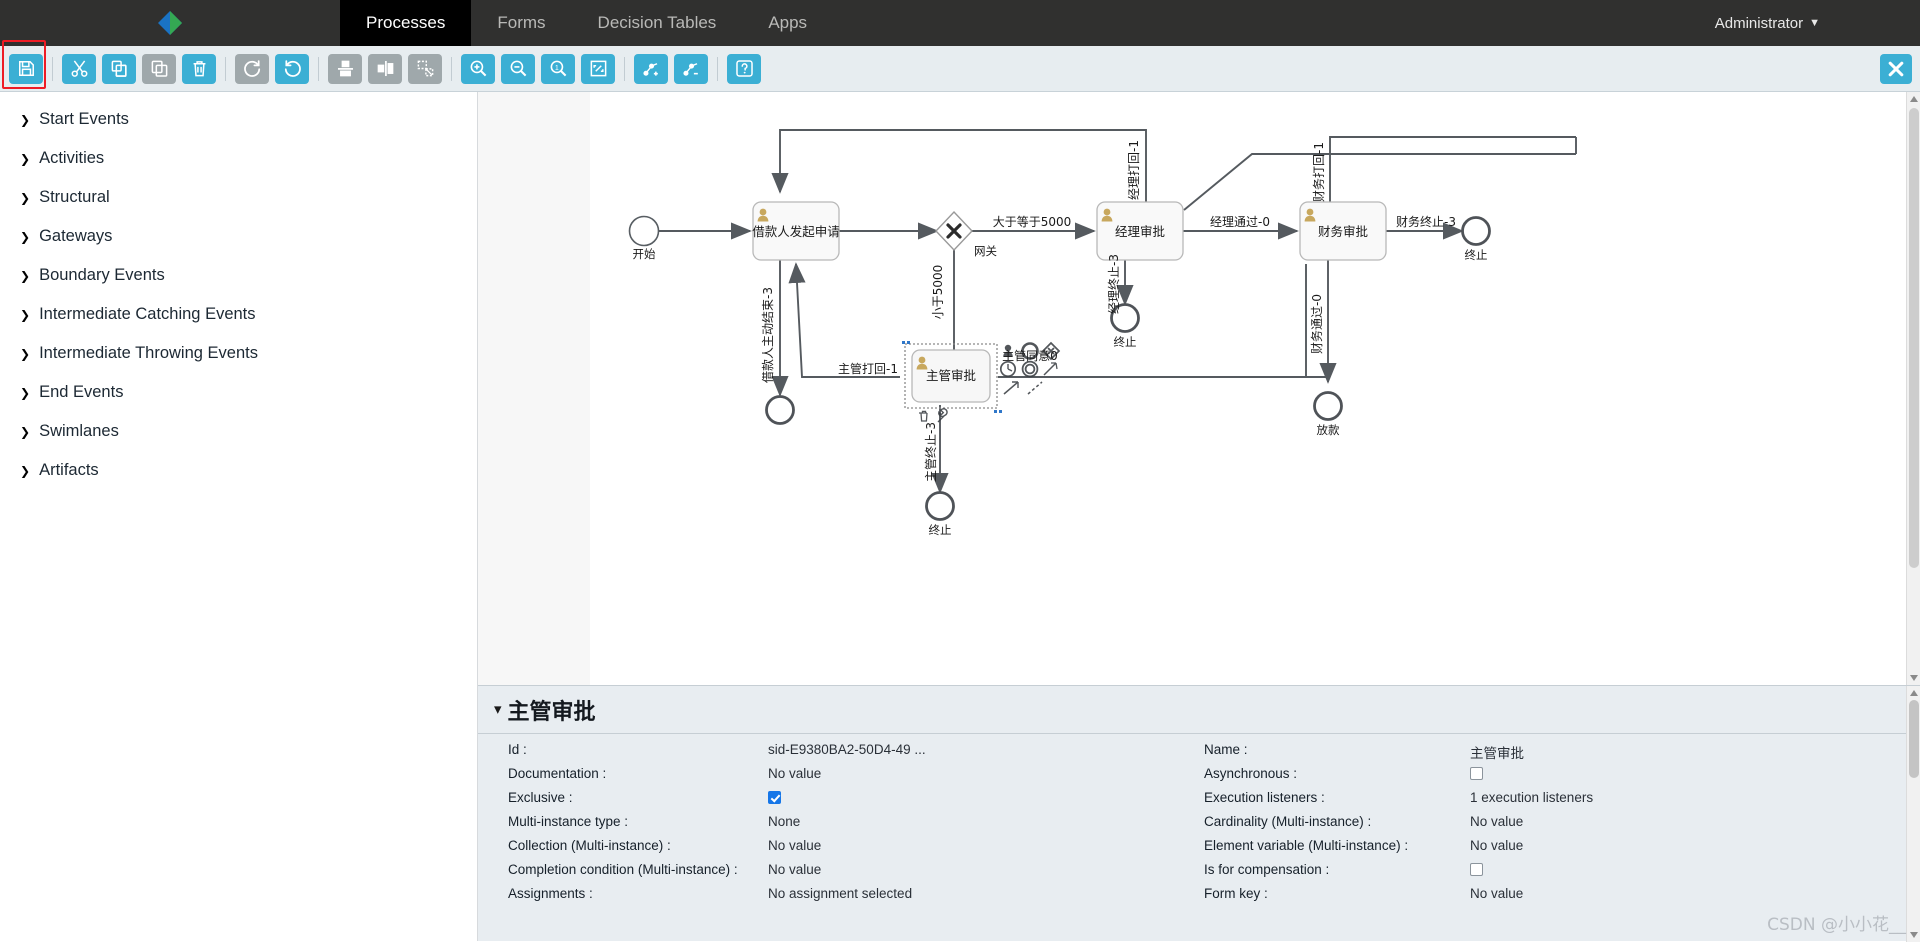 The image size is (1920, 942). Describe the element at coordinates (518, 68) in the screenshot. I see `zoom-out-button` at that location.